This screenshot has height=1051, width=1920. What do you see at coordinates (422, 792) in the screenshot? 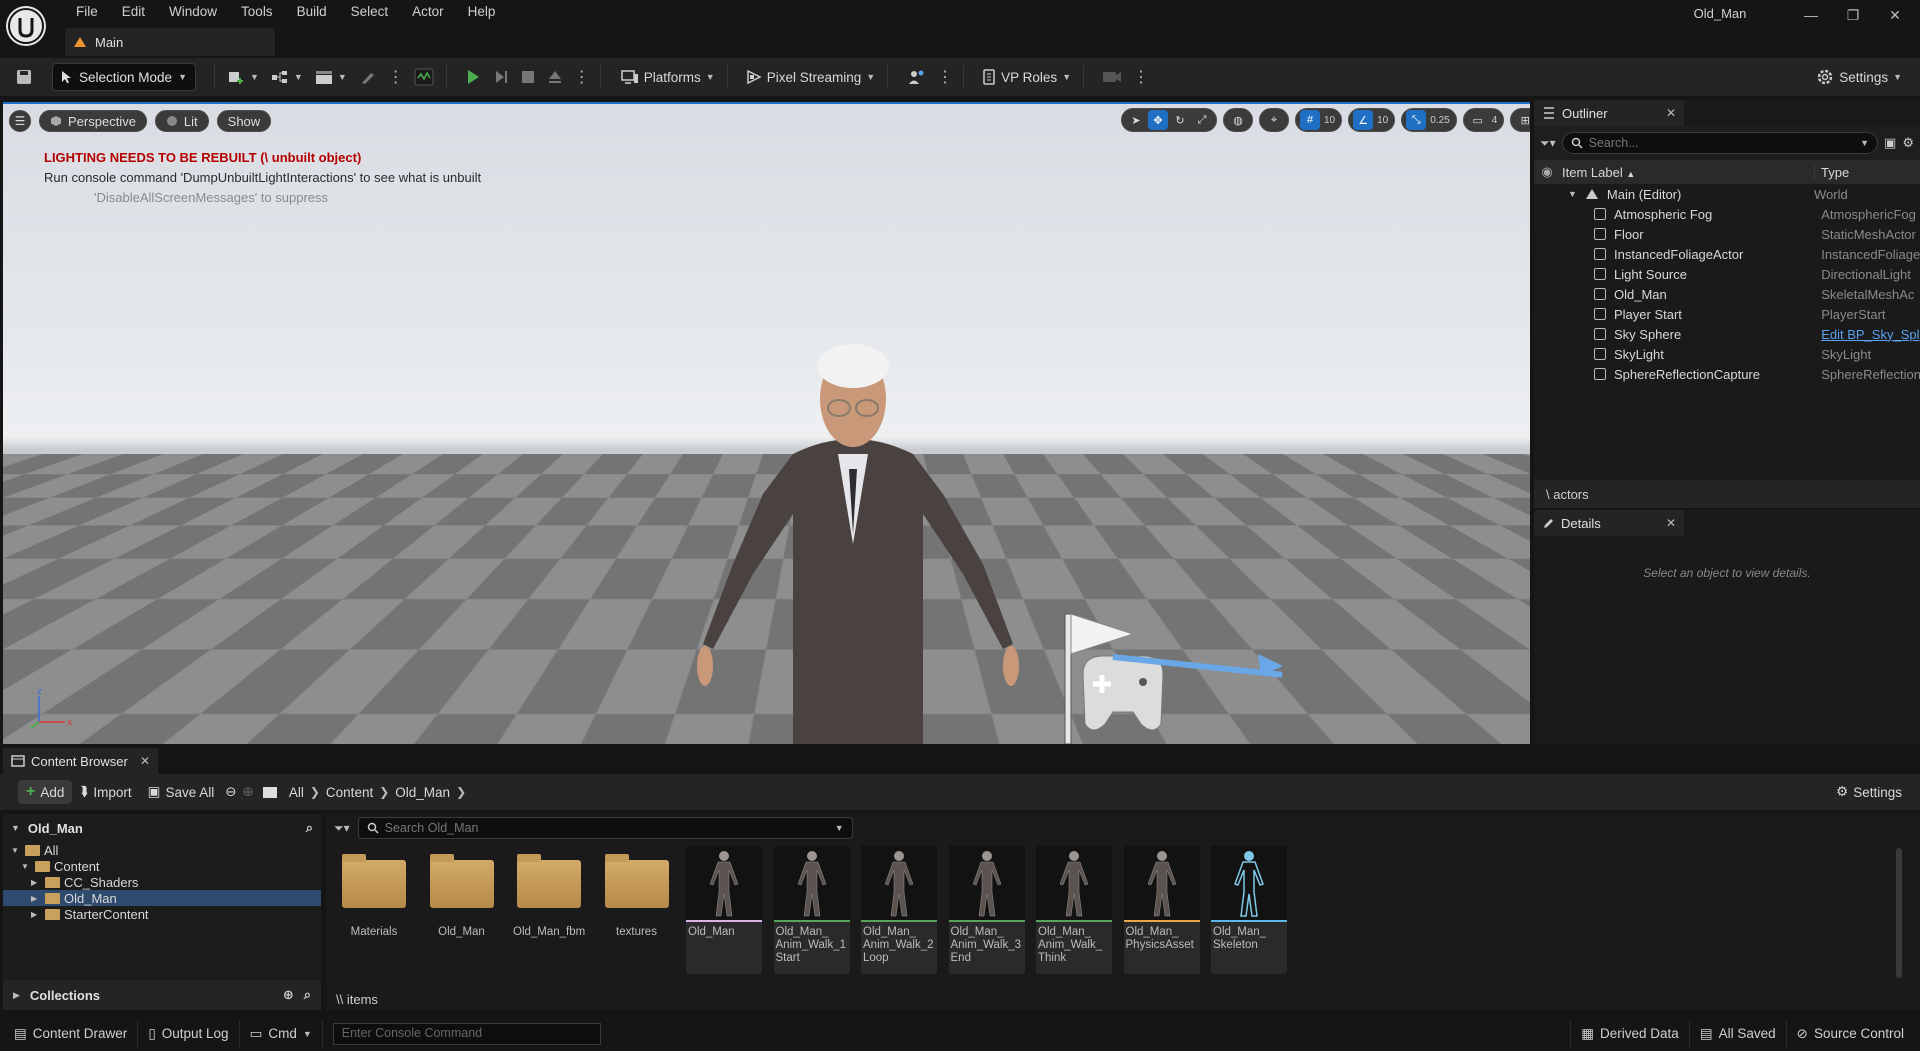
I see `breadcrumb-old-man: Old_Man` at bounding box center [422, 792].